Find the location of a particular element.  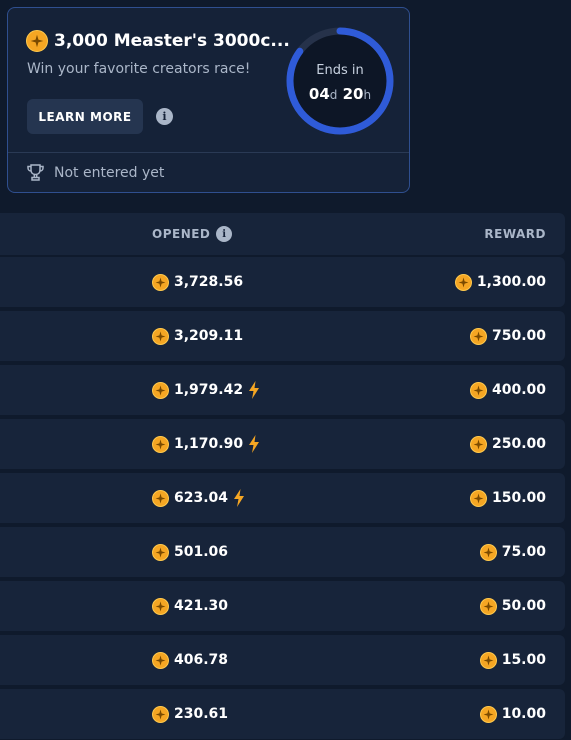

reward-cell: 75.00 is located at coordinates (512, 552).